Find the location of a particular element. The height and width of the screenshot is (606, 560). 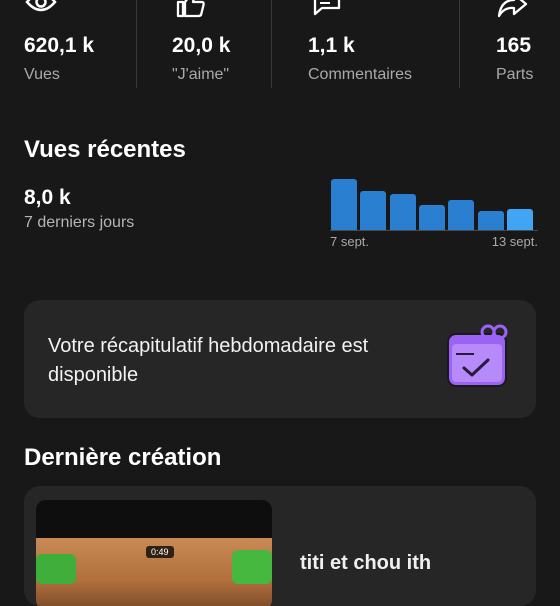

stat-label: Commentaires is located at coordinates (360, 74).